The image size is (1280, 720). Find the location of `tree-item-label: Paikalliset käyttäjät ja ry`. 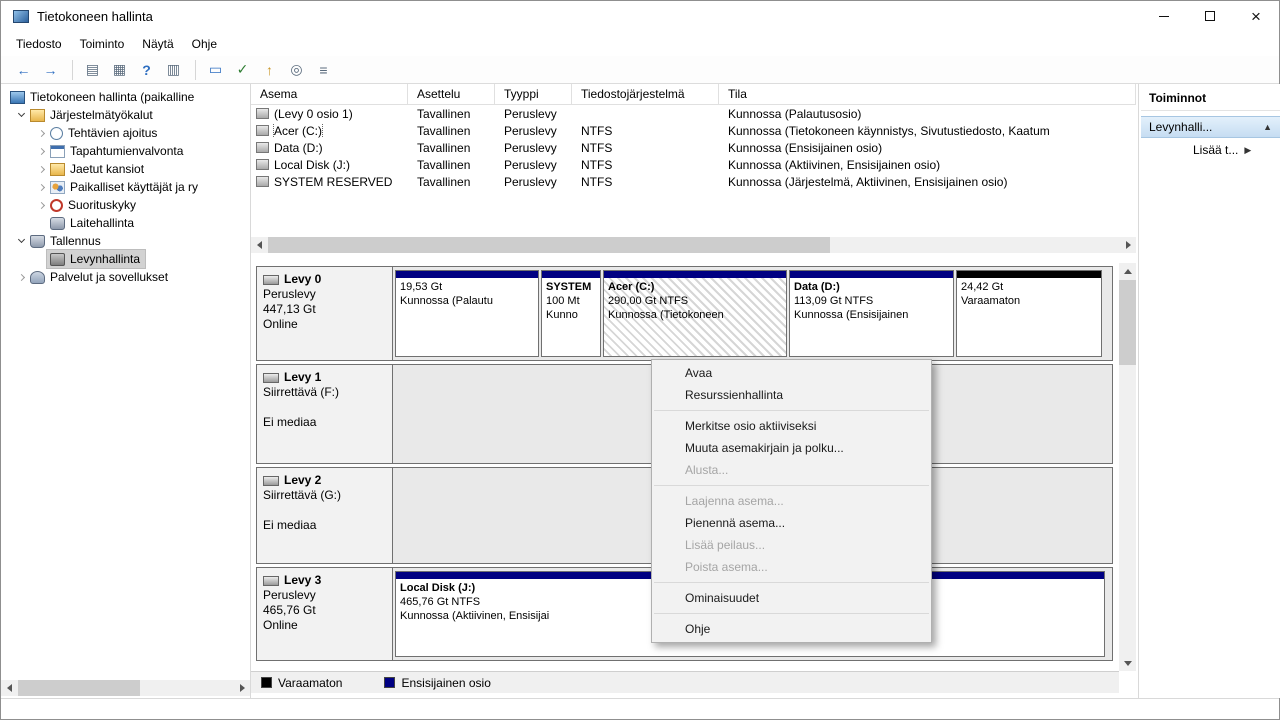

tree-item-label: Paikalliset käyttäjät ja ry is located at coordinates (134, 187).